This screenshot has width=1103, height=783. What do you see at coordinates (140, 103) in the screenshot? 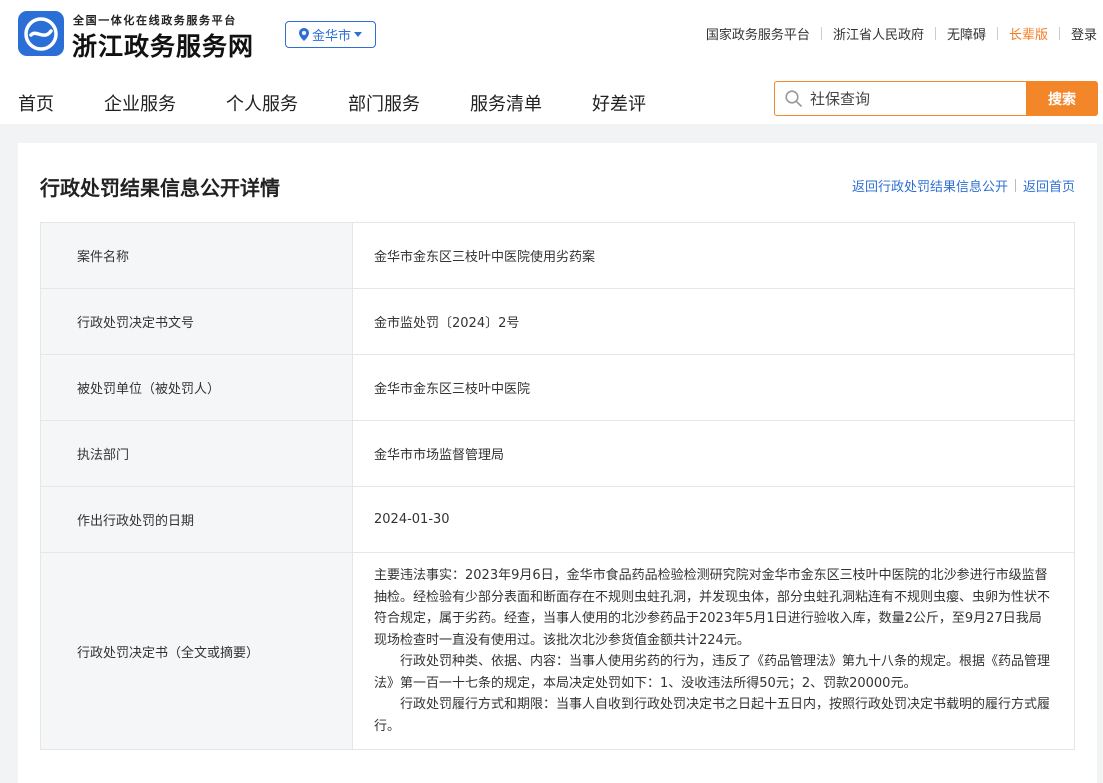
I see `nav-enterprise-services: 企业服务` at bounding box center [140, 103].